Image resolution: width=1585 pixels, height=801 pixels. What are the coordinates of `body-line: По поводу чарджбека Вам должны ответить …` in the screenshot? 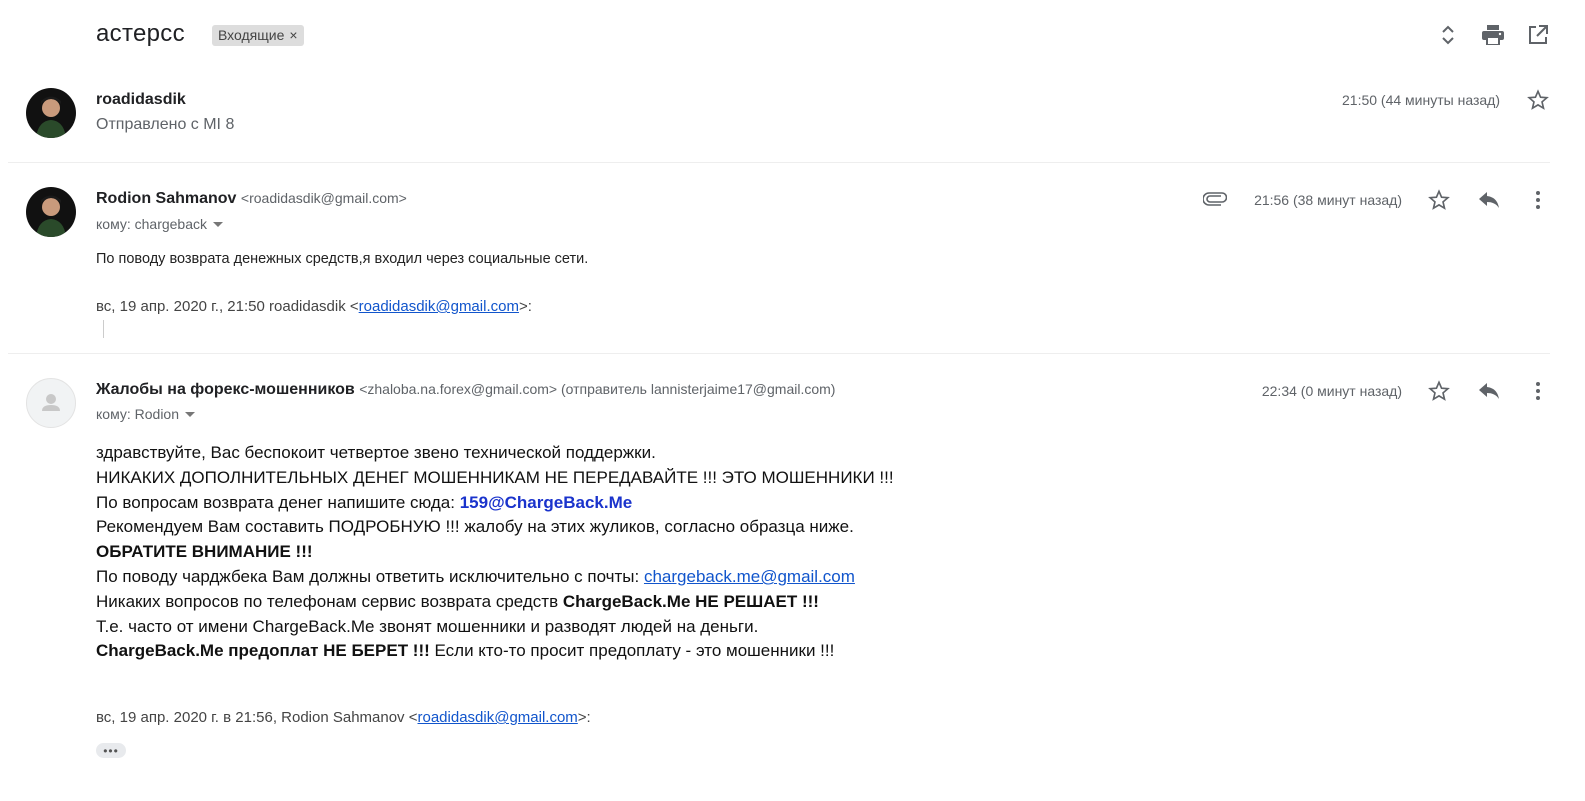 It's located at (495, 577).